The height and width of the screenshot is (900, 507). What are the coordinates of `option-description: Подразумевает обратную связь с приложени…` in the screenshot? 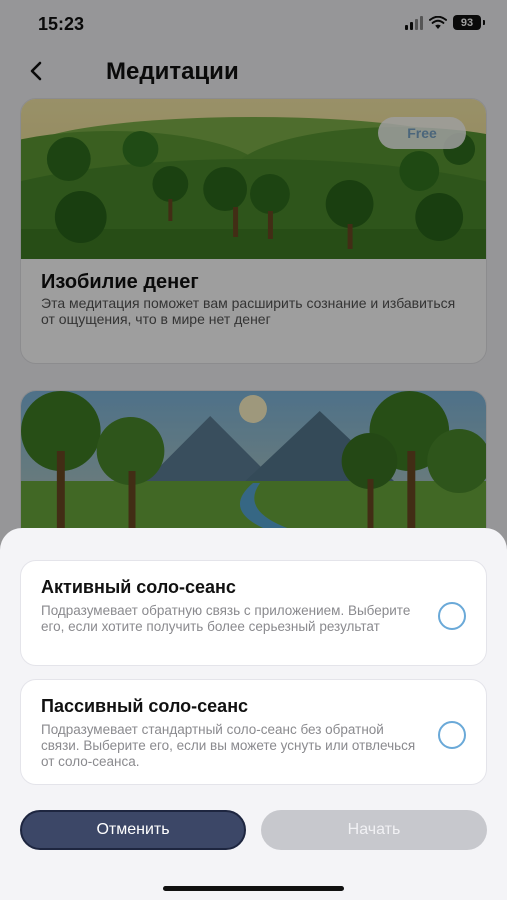 It's located at (226, 618).